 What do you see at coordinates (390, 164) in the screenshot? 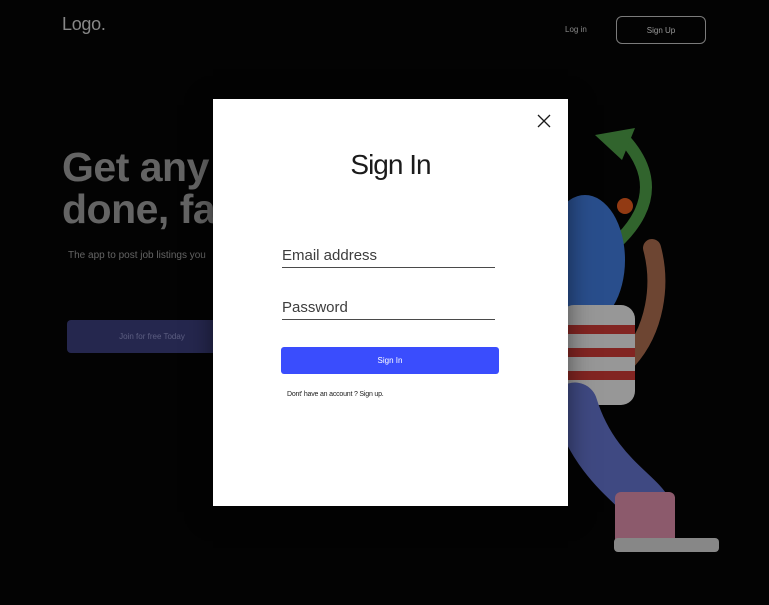
I see `modal-title: Sign In` at bounding box center [390, 164].